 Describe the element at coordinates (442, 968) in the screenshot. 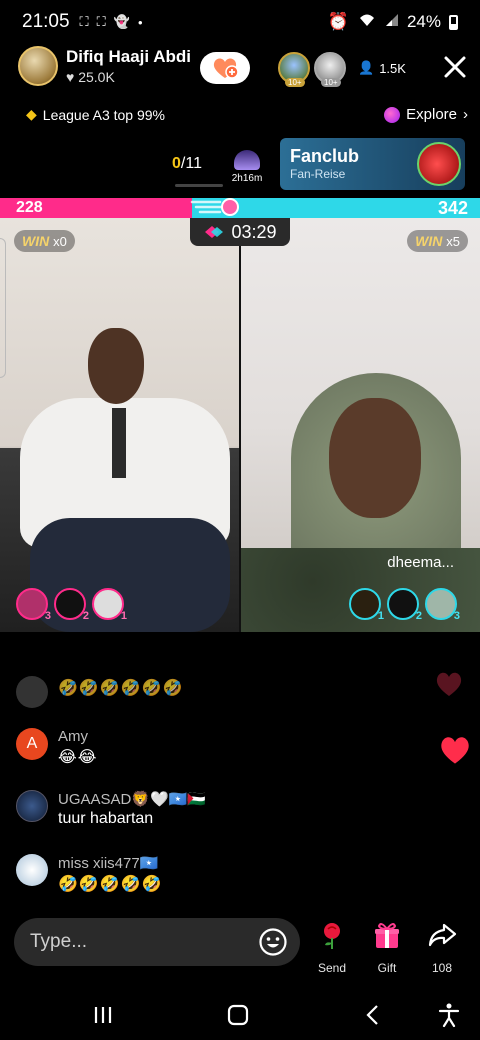

I see `share-count: 108` at that location.